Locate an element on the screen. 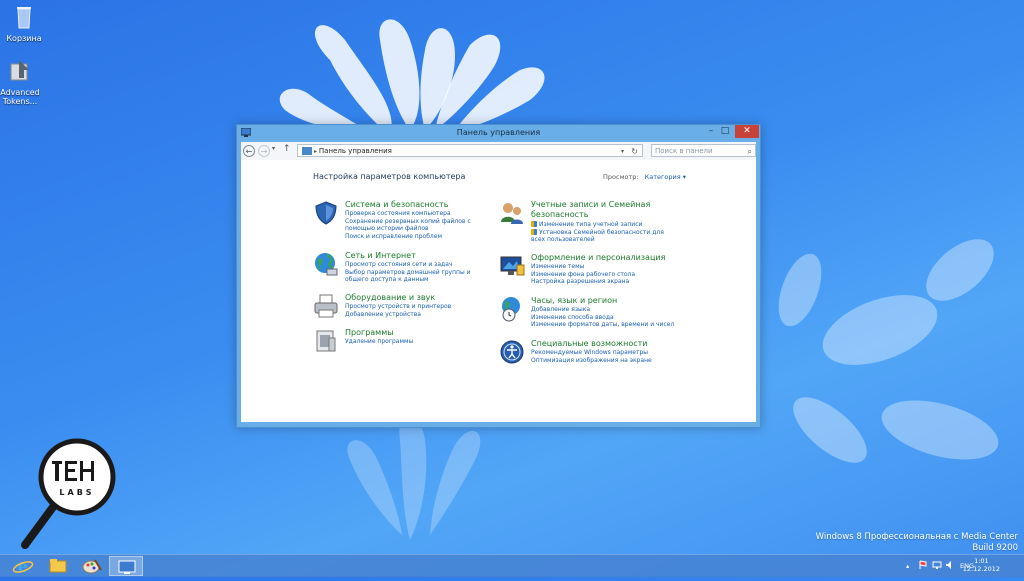  category-link: Просмотр состояния сети и задач is located at coordinates (425, 265).